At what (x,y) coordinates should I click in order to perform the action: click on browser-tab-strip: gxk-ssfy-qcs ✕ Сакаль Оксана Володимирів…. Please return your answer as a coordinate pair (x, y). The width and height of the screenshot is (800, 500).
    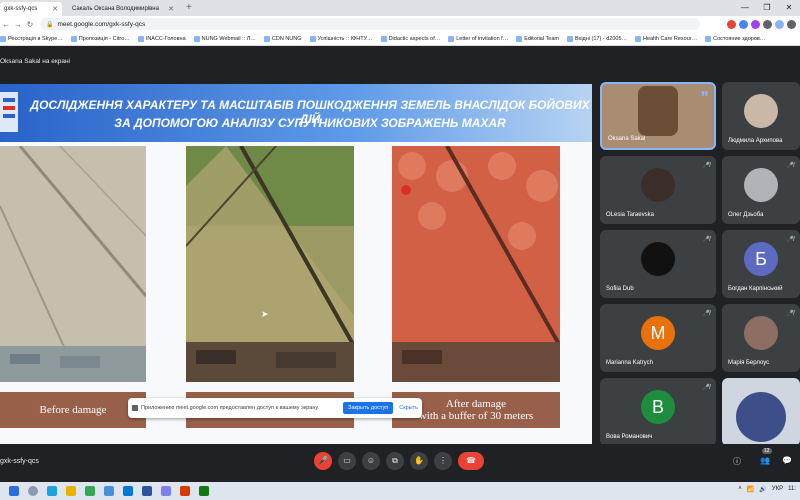
    Looking at the image, I should click on (400, 8).